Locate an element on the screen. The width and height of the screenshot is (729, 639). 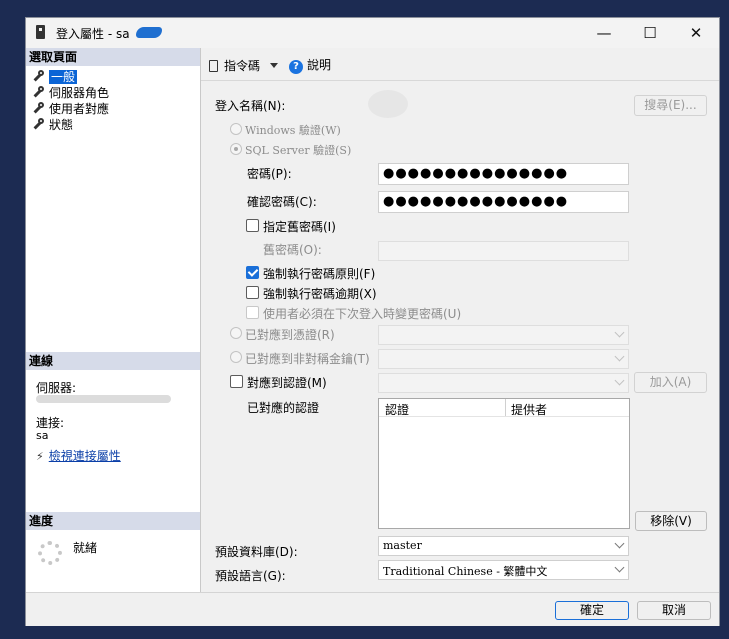
sql-auth-radio is located at coordinates (236, 149).